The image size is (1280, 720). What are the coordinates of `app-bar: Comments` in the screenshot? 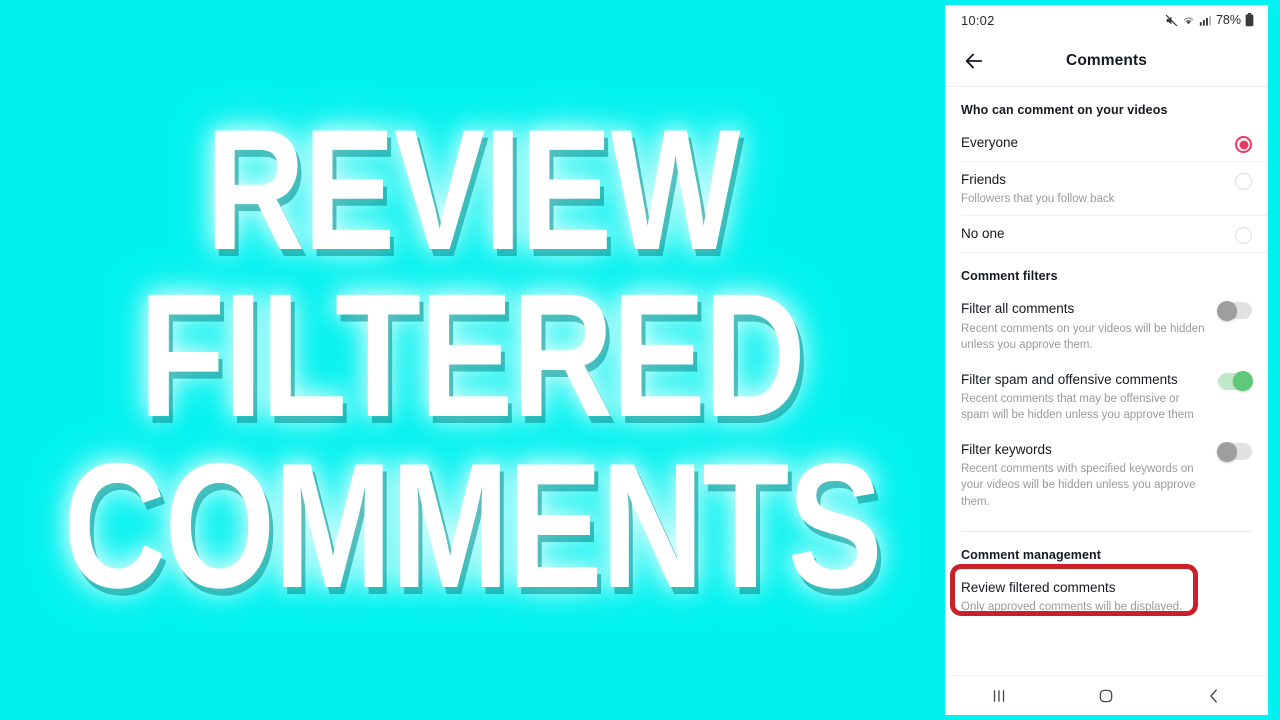 It's located at (1106, 61).